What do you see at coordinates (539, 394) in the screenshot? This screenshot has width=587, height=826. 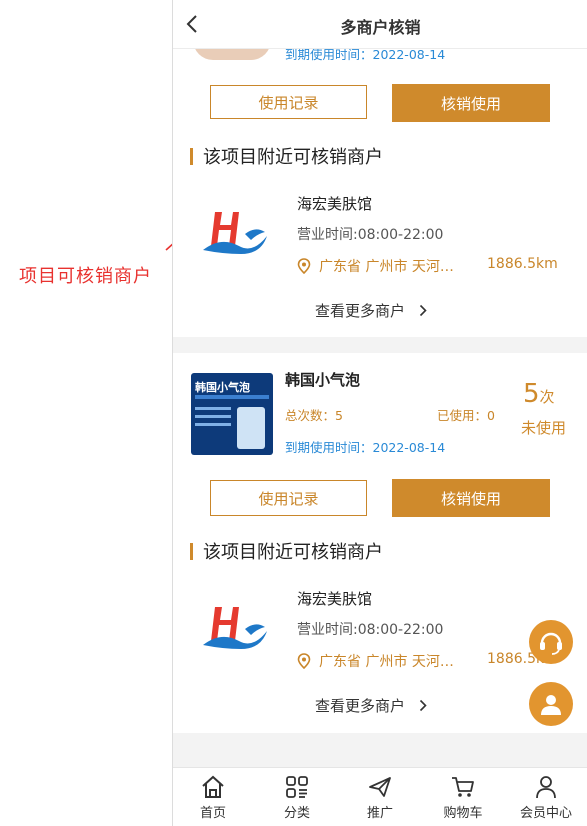 I see `remaining-count: 5次` at bounding box center [539, 394].